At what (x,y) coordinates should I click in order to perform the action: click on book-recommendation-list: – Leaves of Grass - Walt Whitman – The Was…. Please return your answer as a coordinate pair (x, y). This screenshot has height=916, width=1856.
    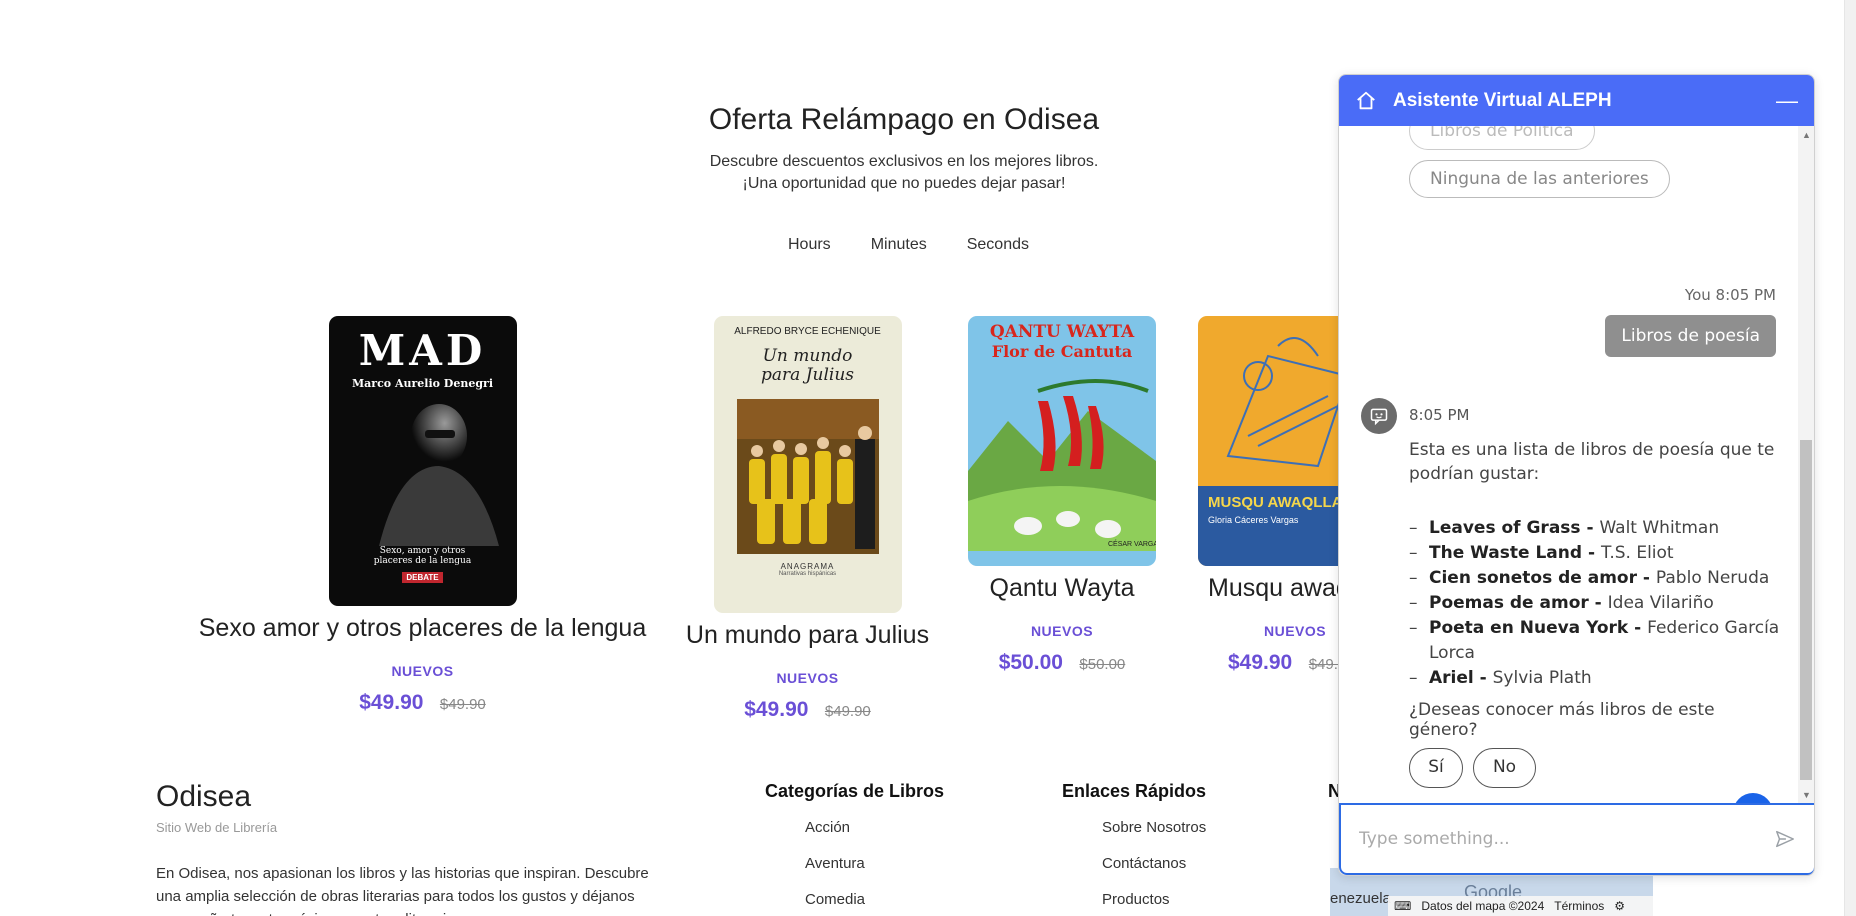
    Looking at the image, I should click on (1596, 603).